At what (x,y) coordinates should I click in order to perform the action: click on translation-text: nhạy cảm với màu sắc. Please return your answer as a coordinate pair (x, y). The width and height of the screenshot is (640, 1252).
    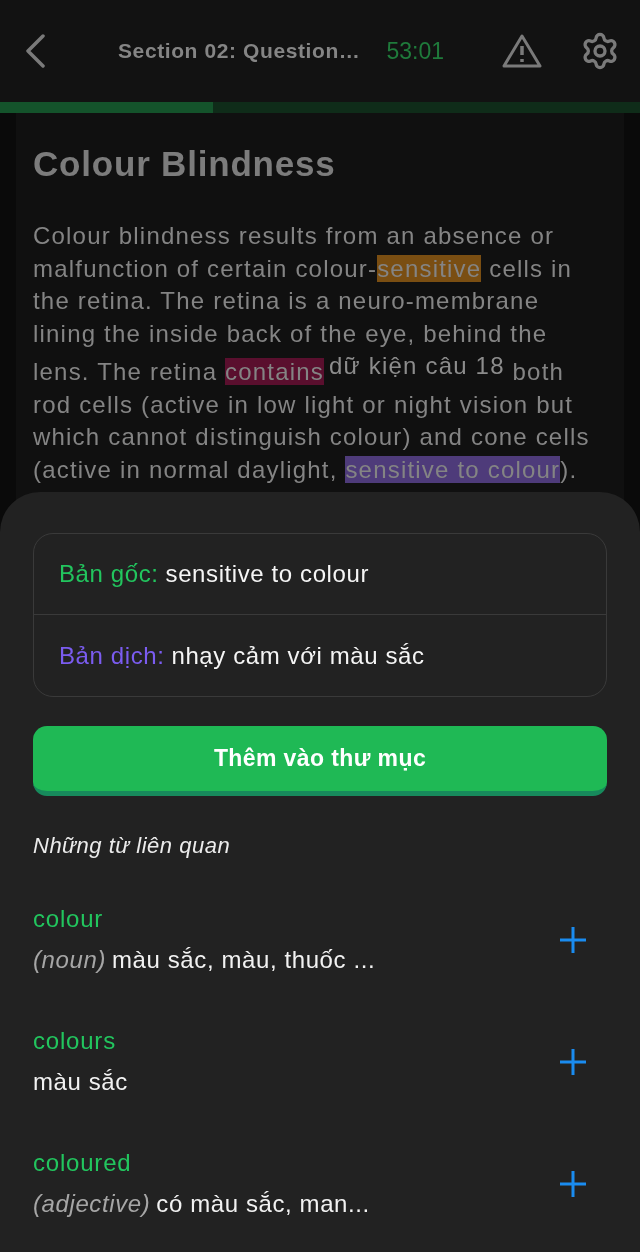
    Looking at the image, I should click on (298, 655).